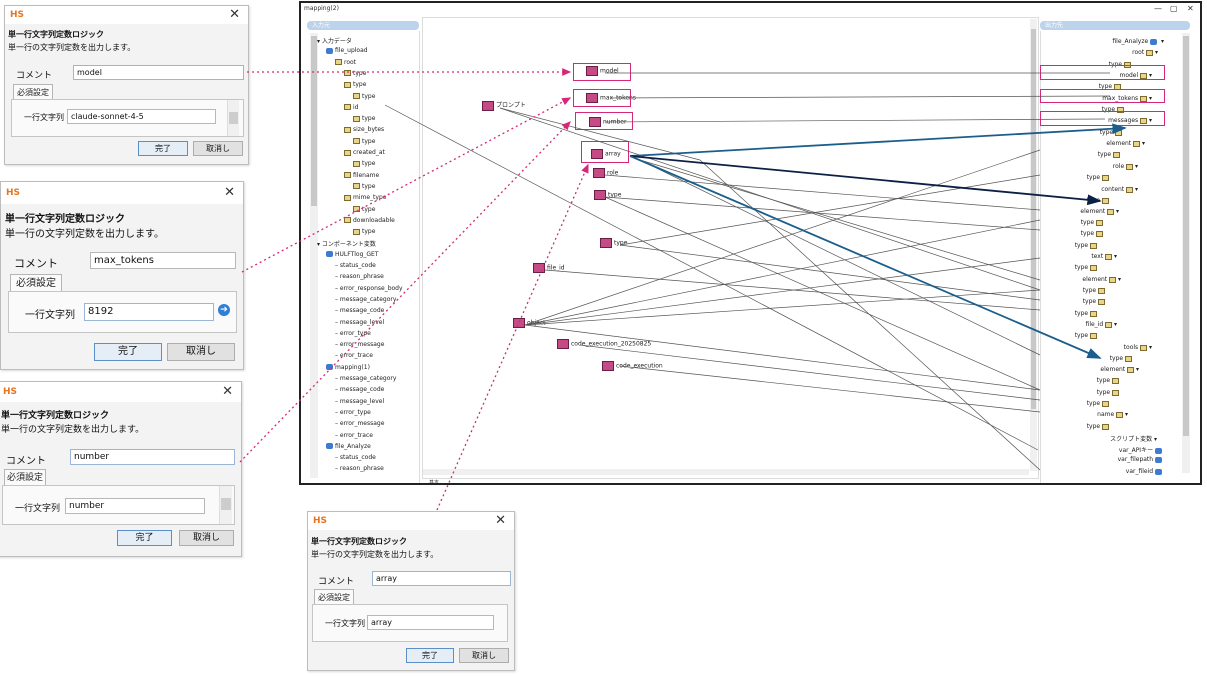 This screenshot has width=1207, height=676. Describe the element at coordinates (549, 268) in the screenshot. I see `logic-node-file-id: file_id` at that location.